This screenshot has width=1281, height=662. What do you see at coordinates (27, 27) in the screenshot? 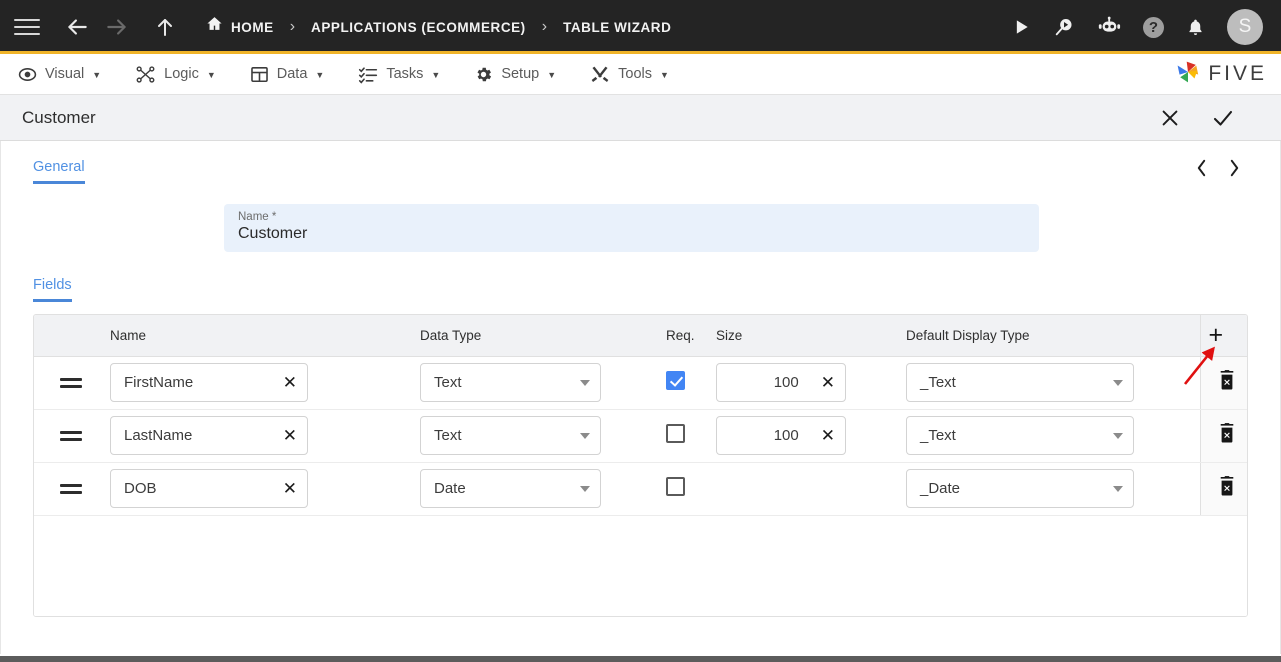
I see `hamburger-menu-icon` at bounding box center [27, 27].